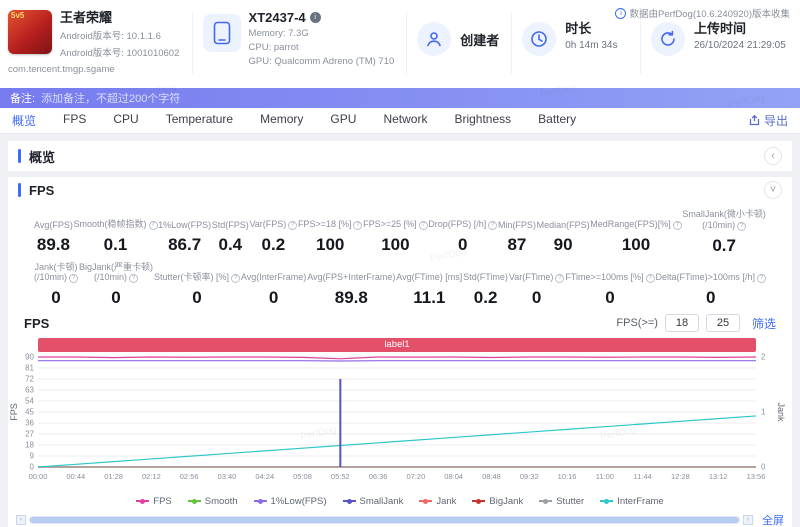  What do you see at coordinates (230, 244) in the screenshot?
I see `metric-value: 0.4` at bounding box center [230, 244].